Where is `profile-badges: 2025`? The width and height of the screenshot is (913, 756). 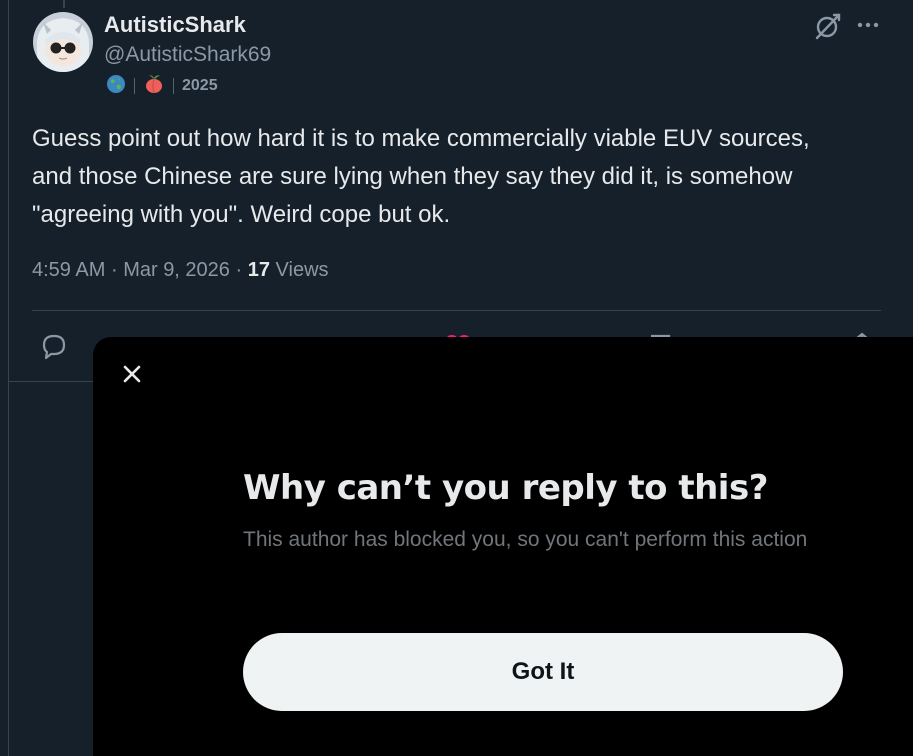 profile-badges: 2025 is located at coordinates (162, 86).